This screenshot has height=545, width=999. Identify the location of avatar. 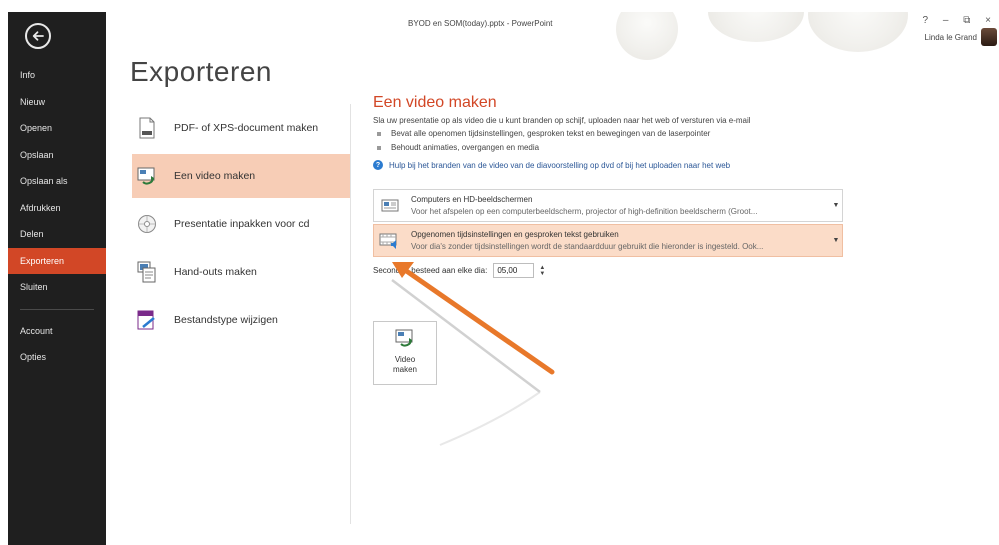
(989, 37).